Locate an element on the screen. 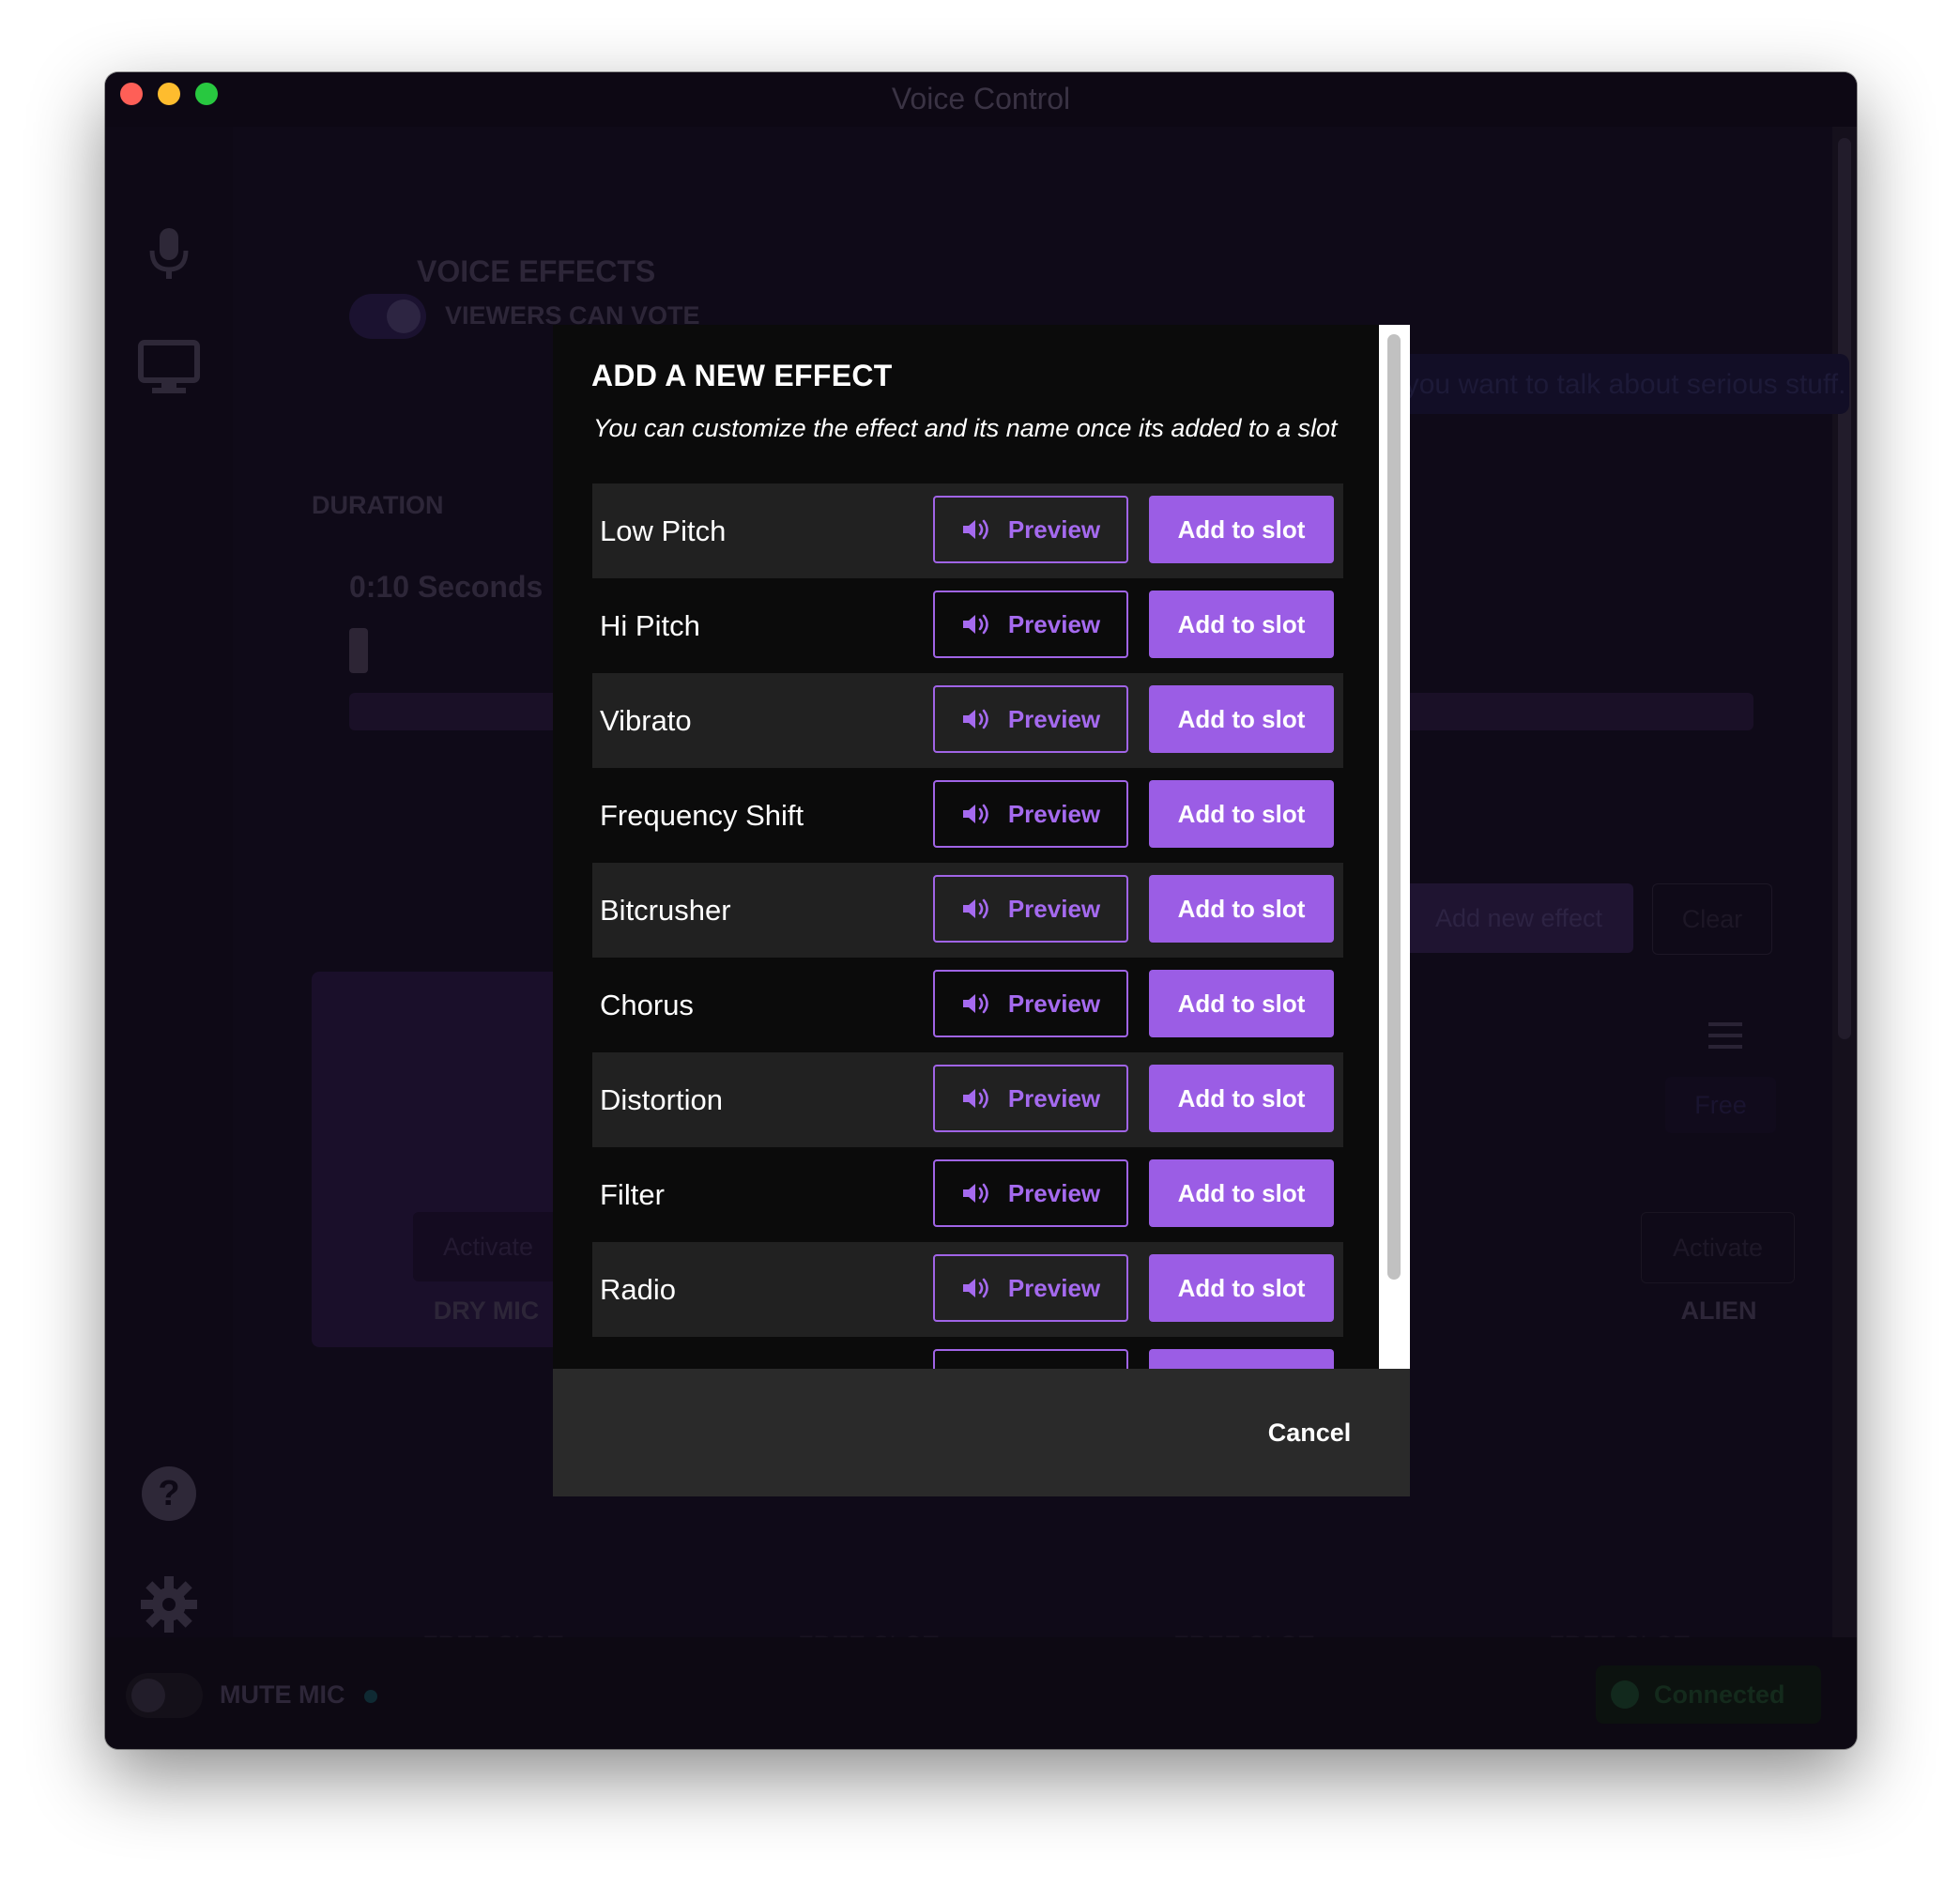 Image resolution: width=1960 pixels, height=1887 pixels. cancel-button: Cancel is located at coordinates (1309, 1432).